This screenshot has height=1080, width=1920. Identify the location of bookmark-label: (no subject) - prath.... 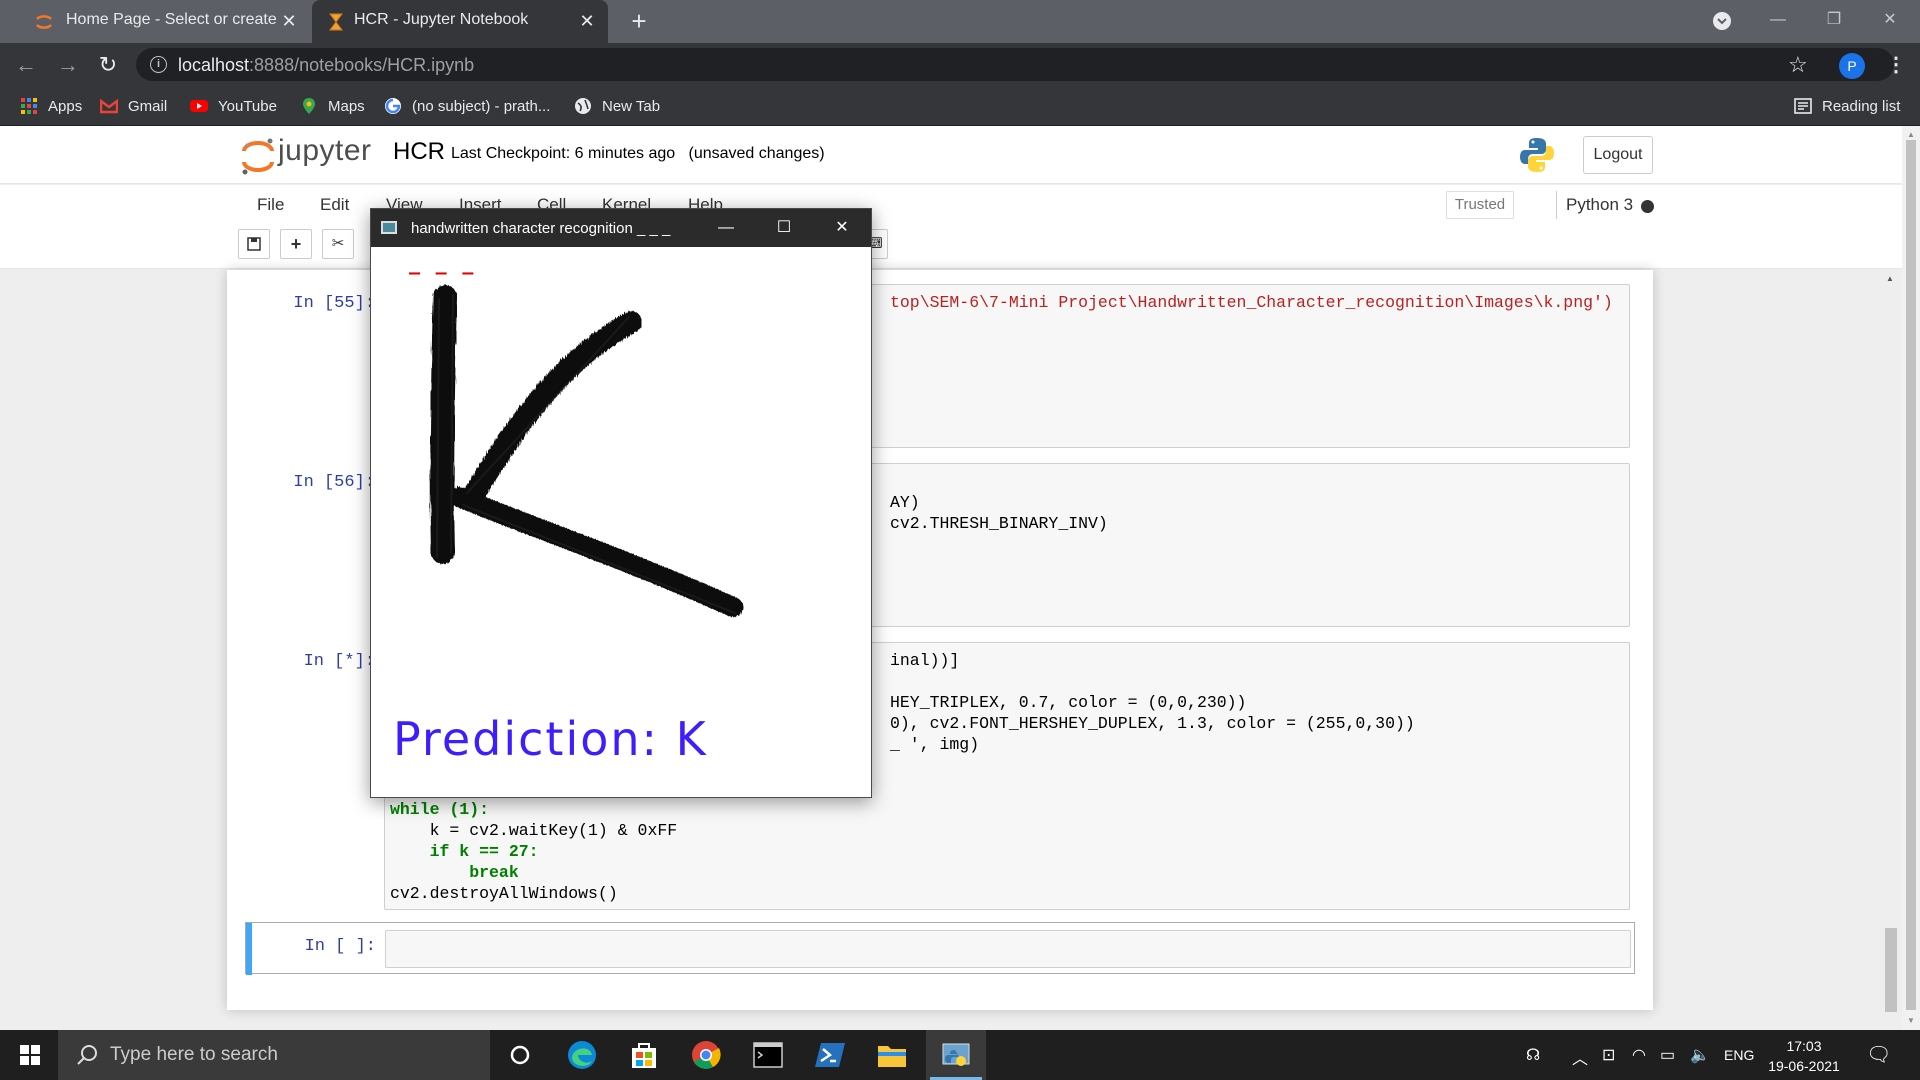
(481, 106).